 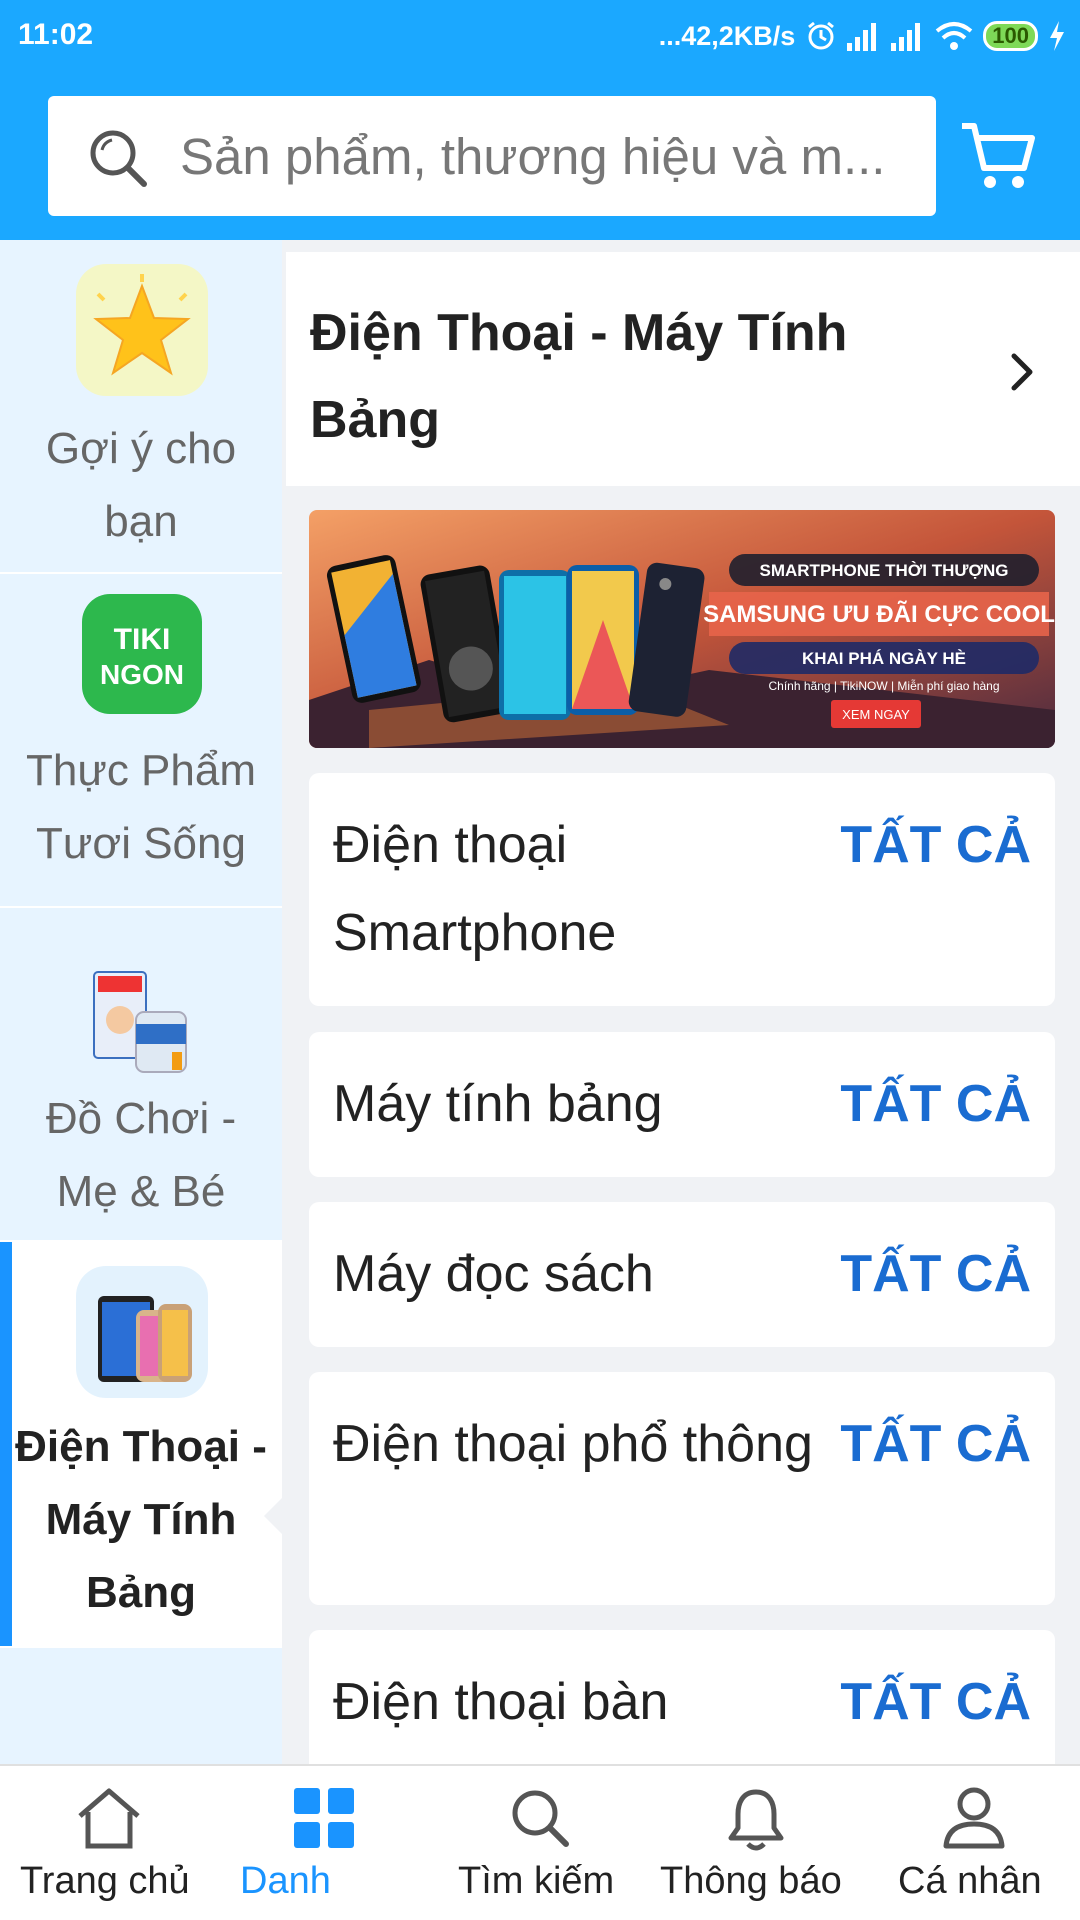 I want to click on banner-line-3: KHAI PHÁ NGÀY HÈ, so click(x=884, y=658).